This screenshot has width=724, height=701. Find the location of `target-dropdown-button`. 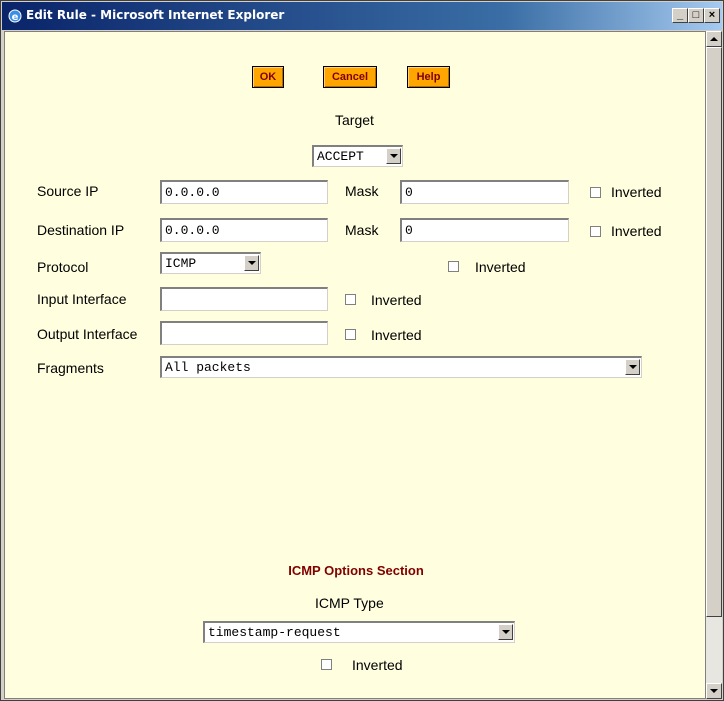

target-dropdown-button is located at coordinates (393, 156).